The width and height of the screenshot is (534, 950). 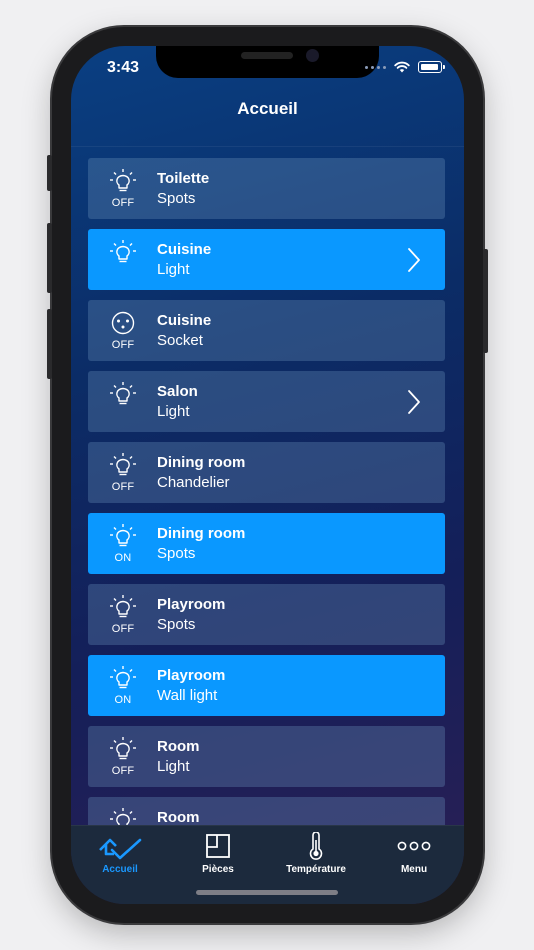 I want to click on tab-pieces: Pièces, so click(x=218, y=853).